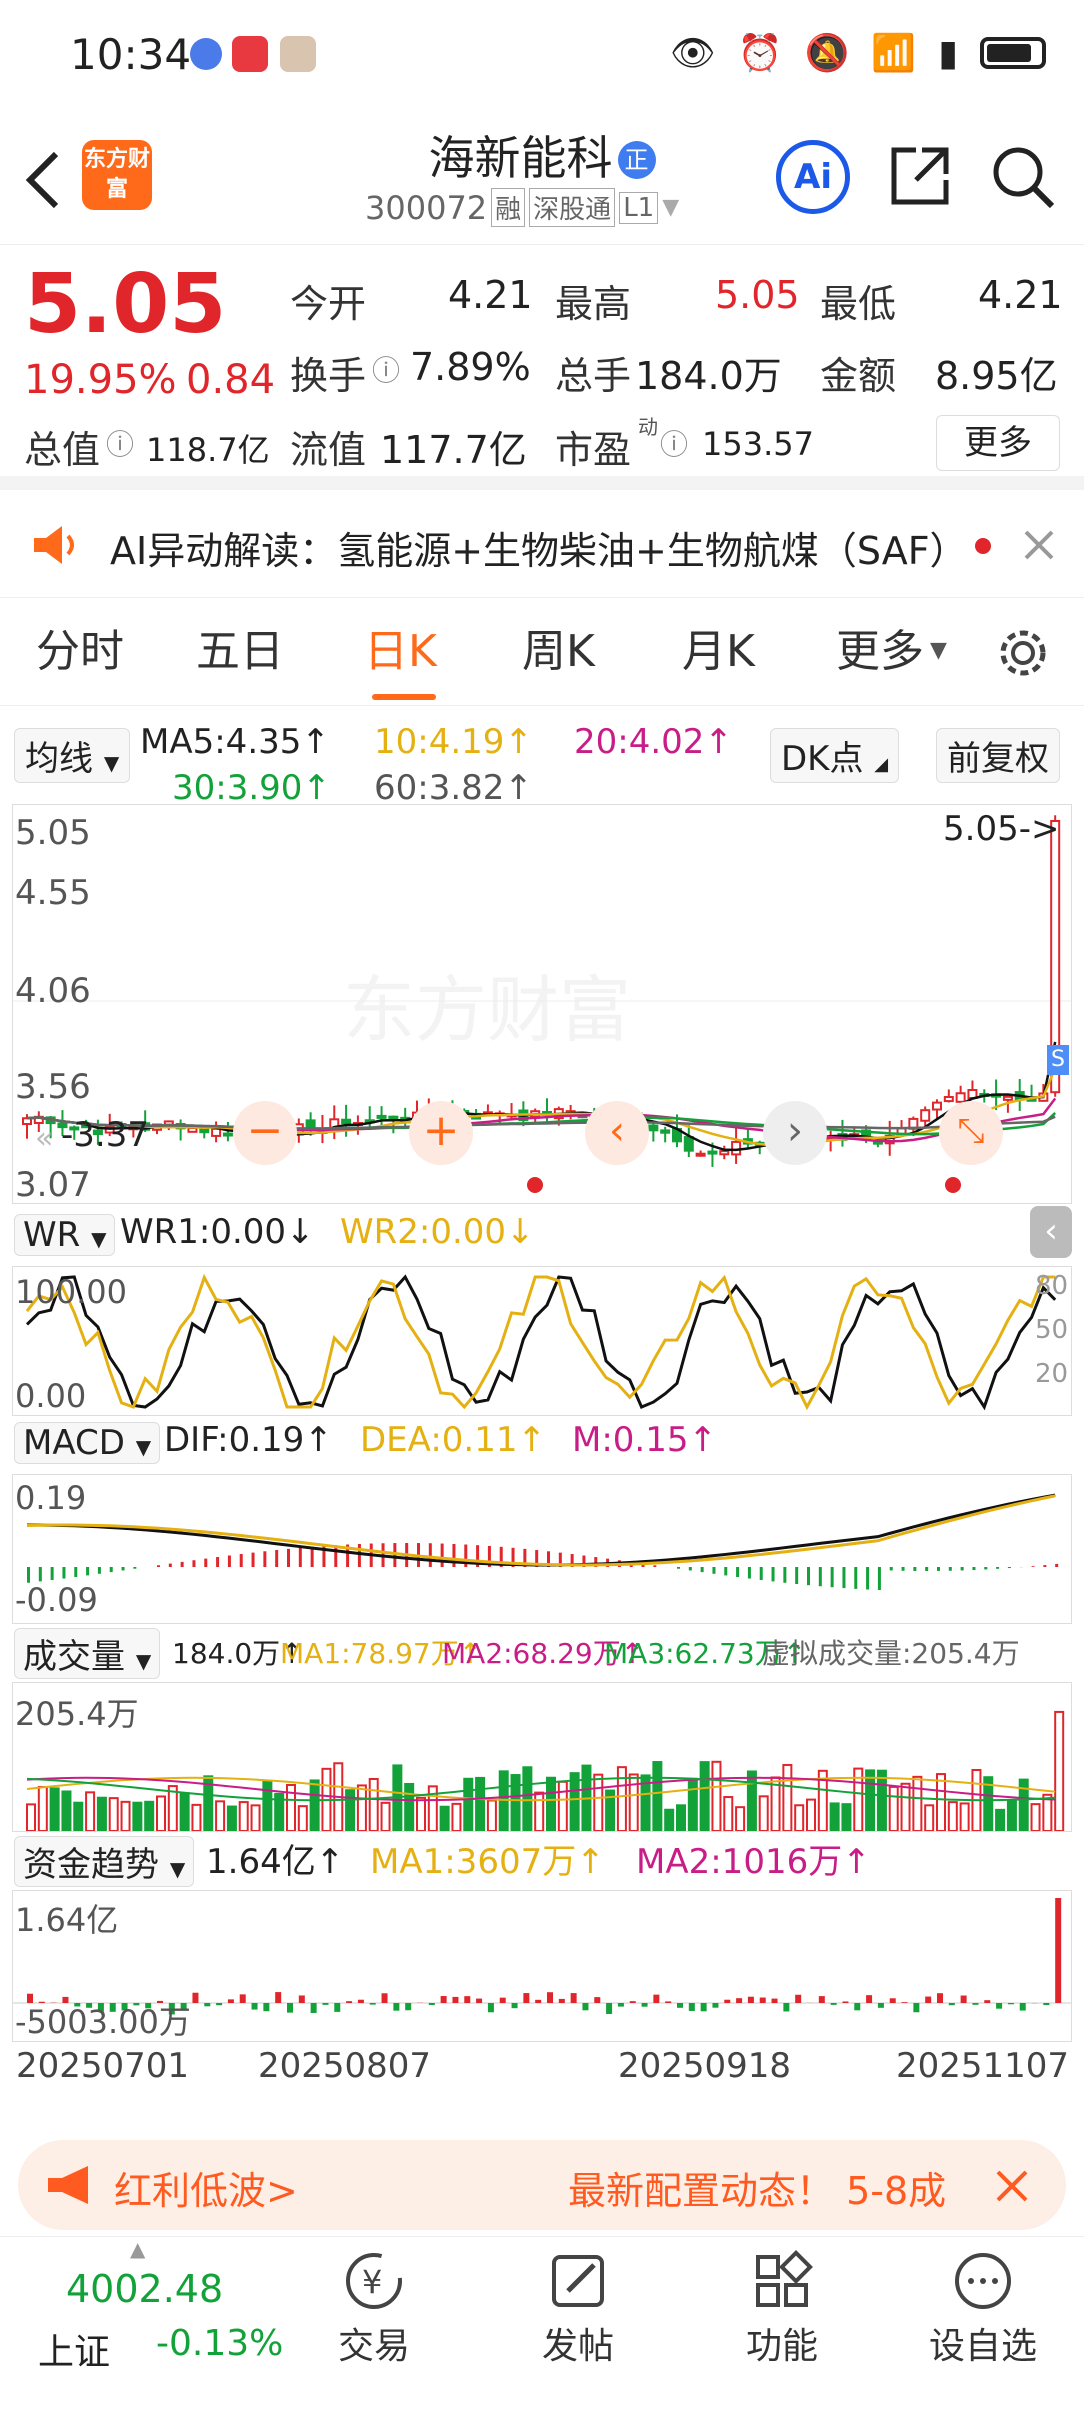 This screenshot has width=1084, height=2412. What do you see at coordinates (104, 1861) in the screenshot?
I see `fund-trend-select: 资金趋势 ▼` at bounding box center [104, 1861].